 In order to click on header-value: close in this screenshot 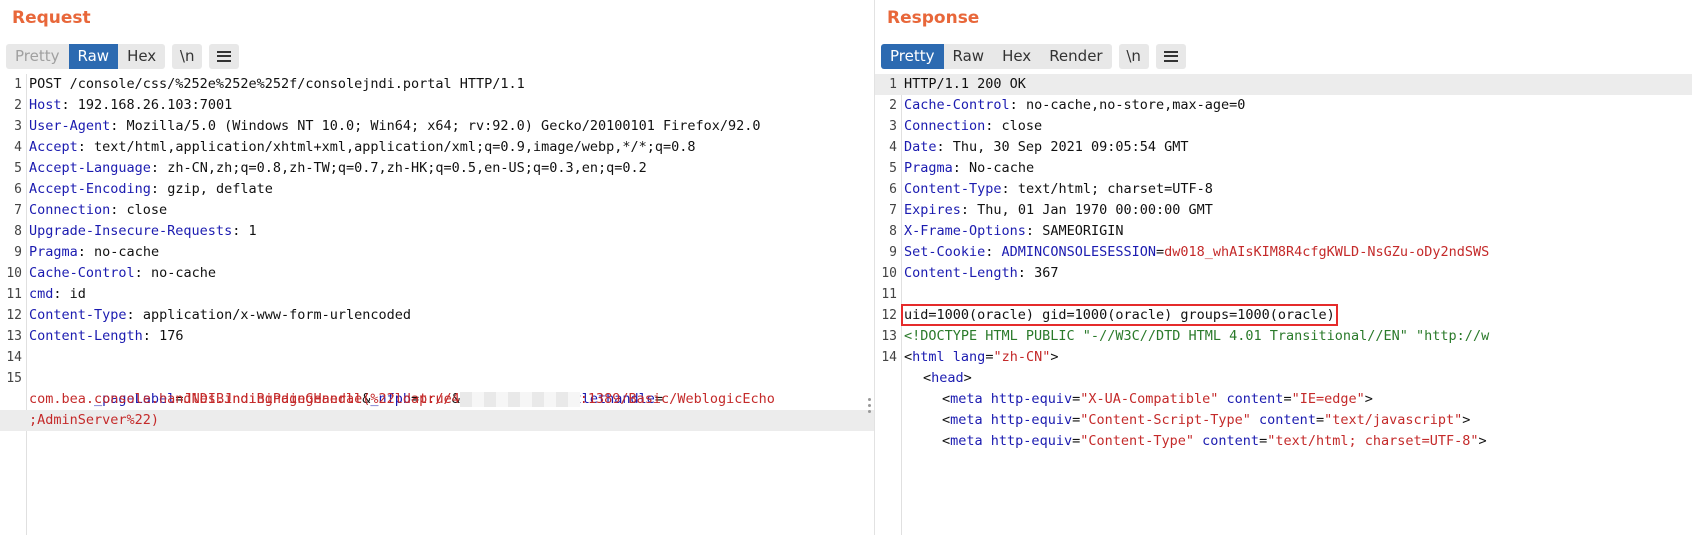, I will do `click(1018, 126)`.